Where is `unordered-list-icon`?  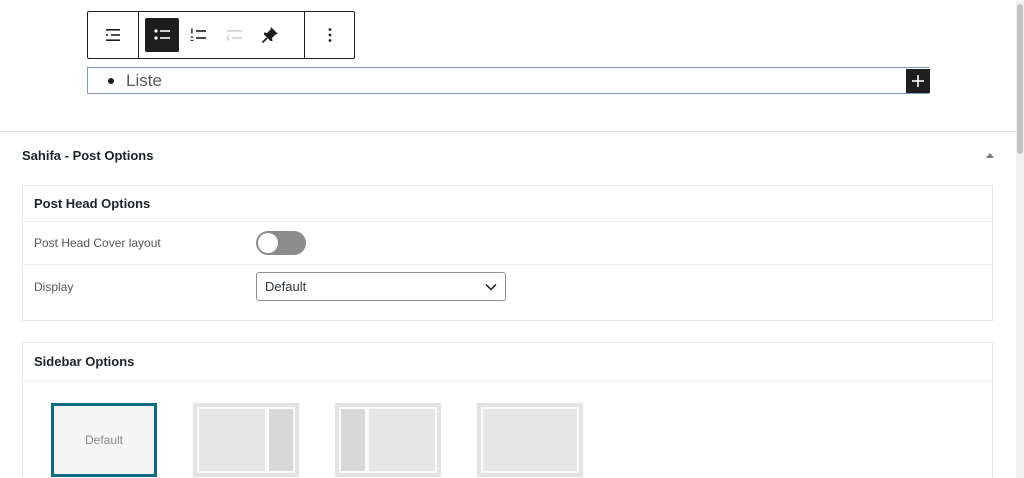 unordered-list-icon is located at coordinates (162, 34).